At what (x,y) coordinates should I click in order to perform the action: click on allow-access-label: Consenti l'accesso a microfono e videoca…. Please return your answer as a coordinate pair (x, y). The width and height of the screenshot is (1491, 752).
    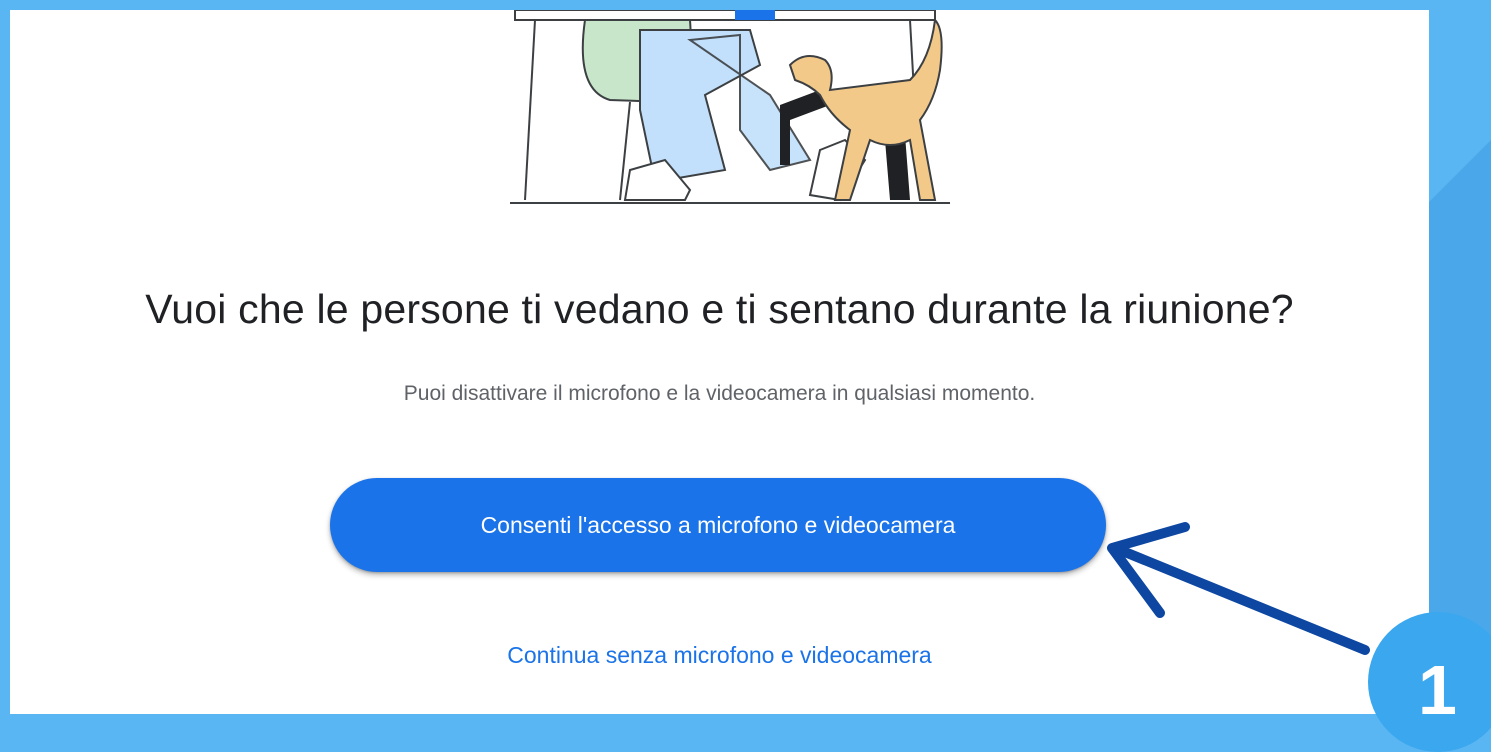
    Looking at the image, I should click on (718, 524).